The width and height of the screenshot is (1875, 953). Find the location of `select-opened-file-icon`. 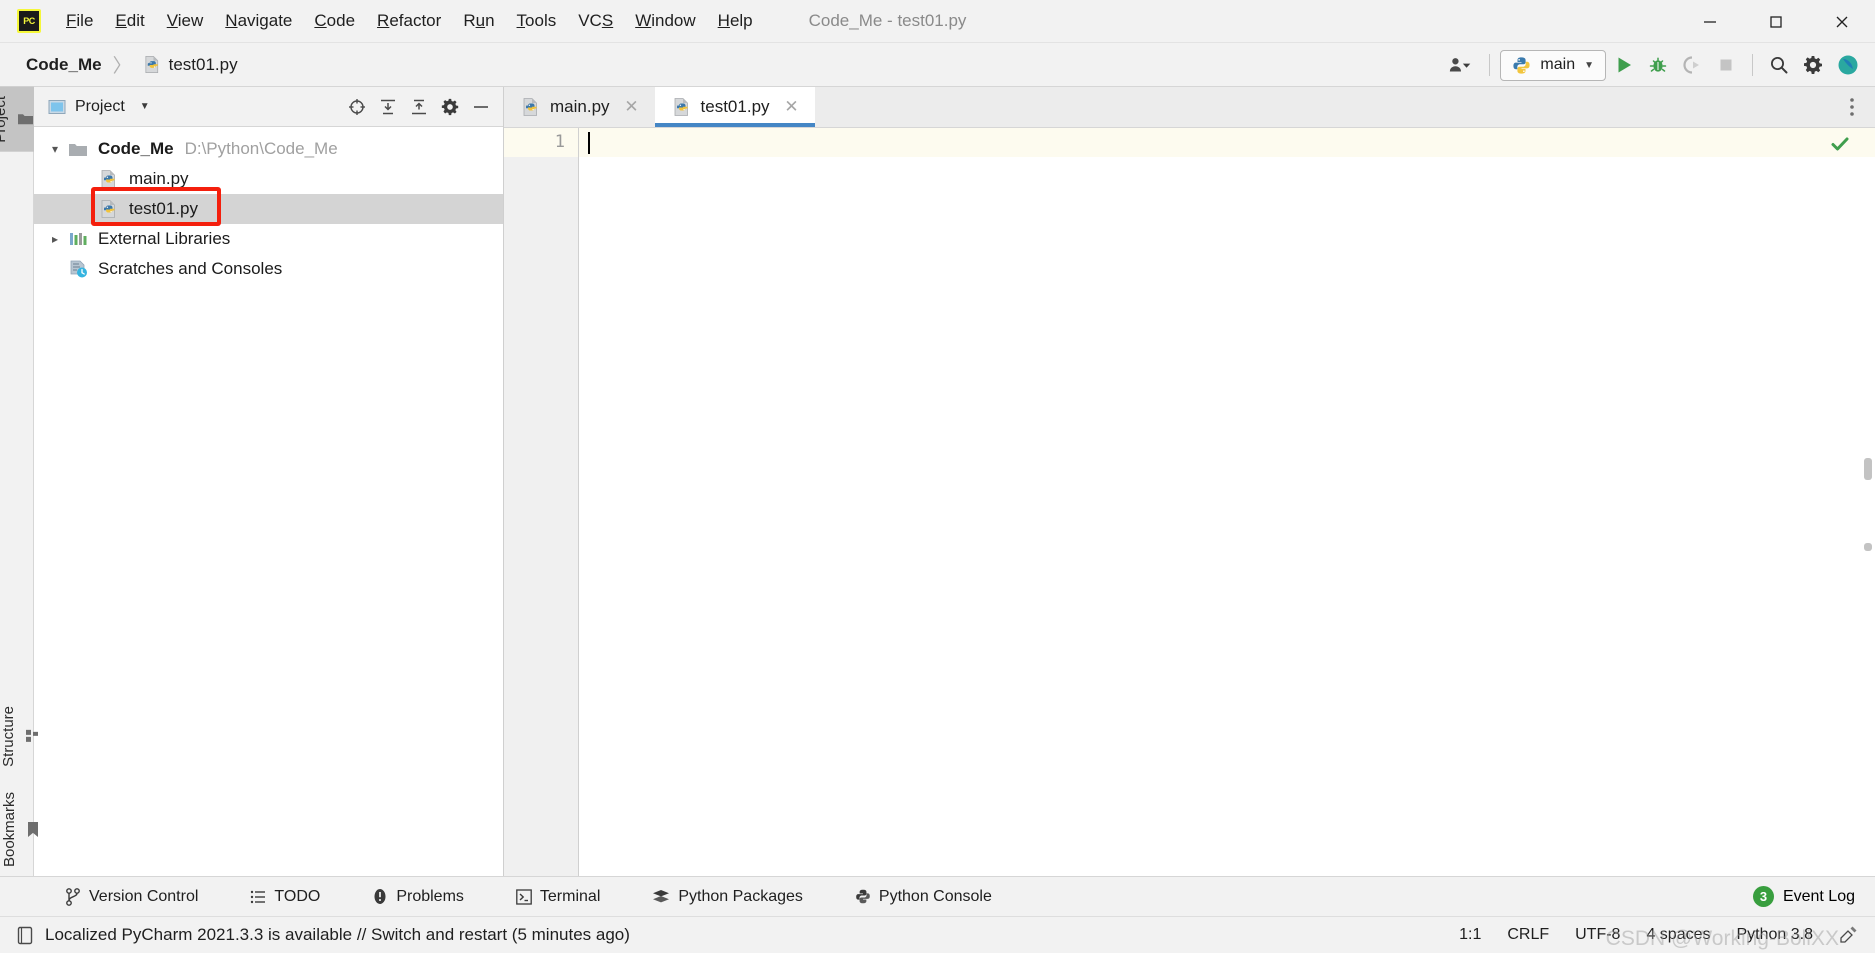

select-opened-file-icon is located at coordinates (357, 107).